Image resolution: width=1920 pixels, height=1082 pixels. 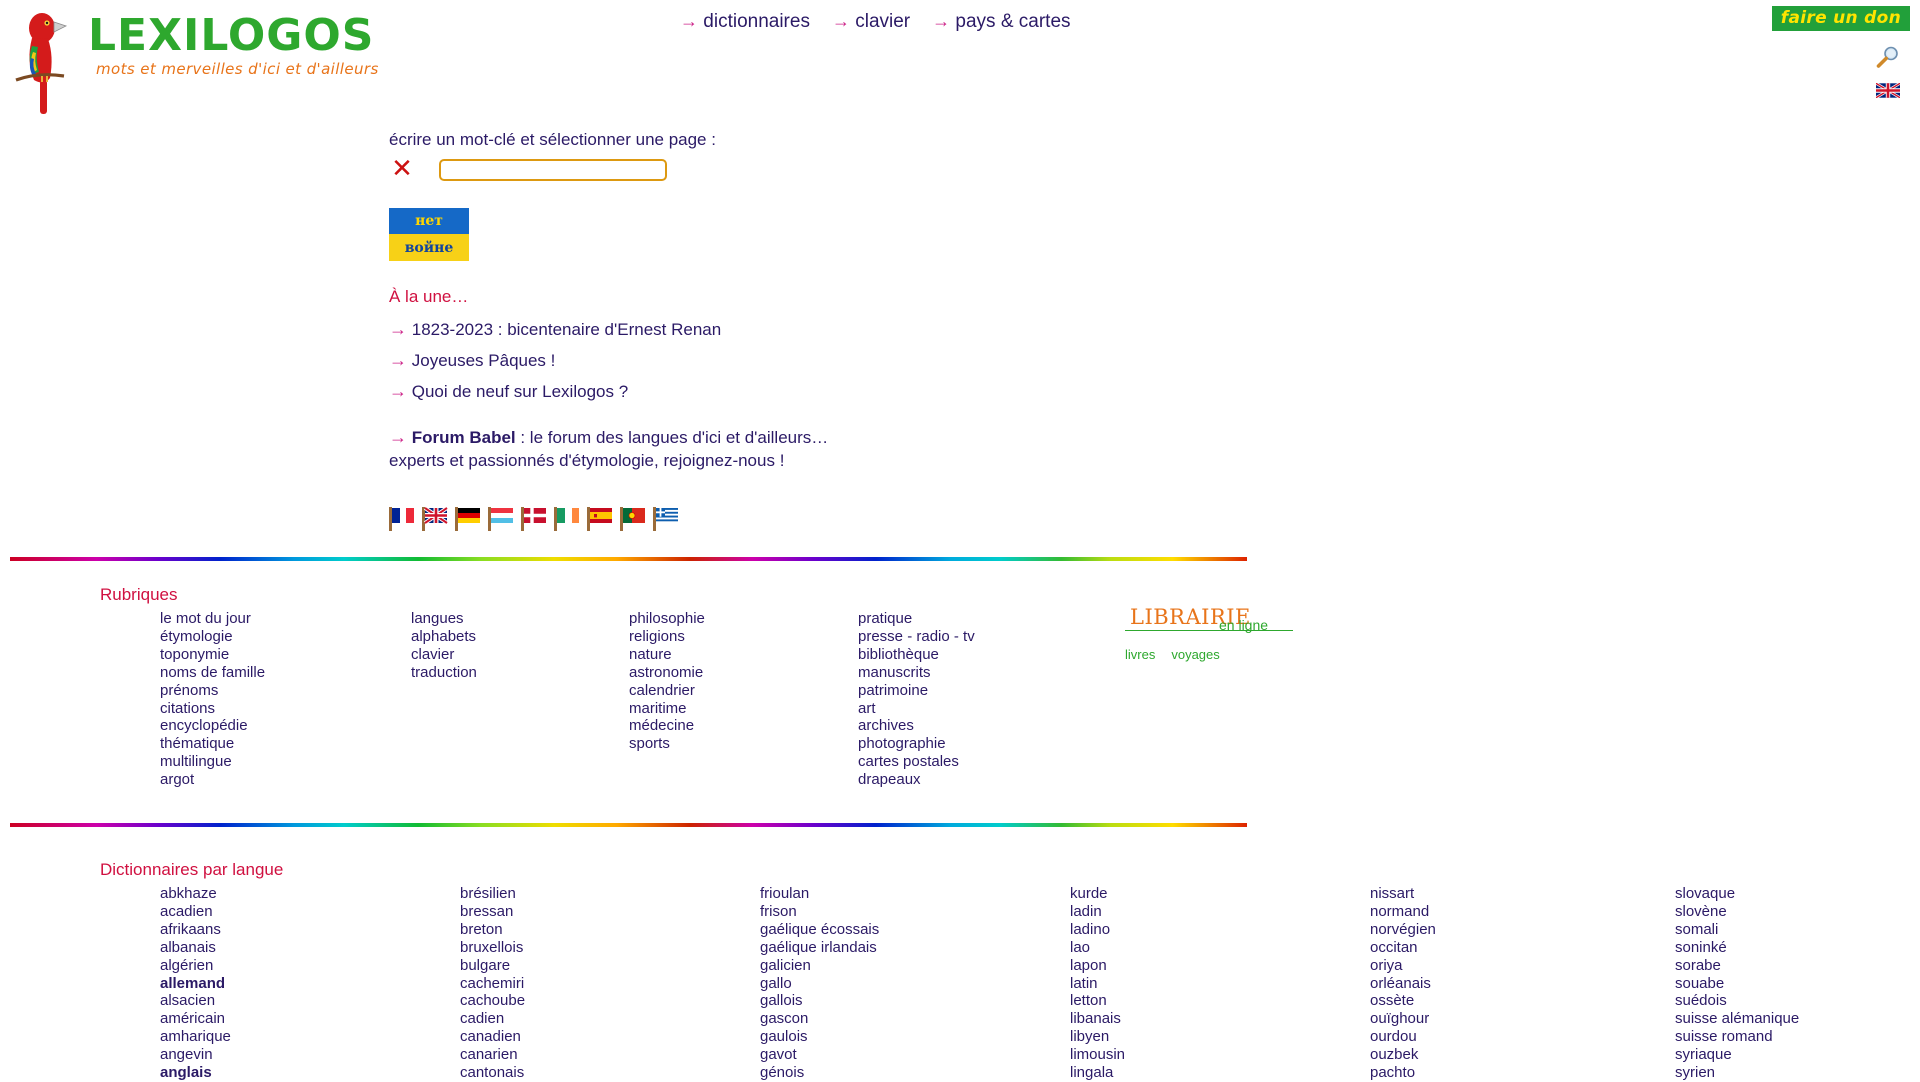 I want to click on language-link: gaélique écossais, so click(x=819, y=930).